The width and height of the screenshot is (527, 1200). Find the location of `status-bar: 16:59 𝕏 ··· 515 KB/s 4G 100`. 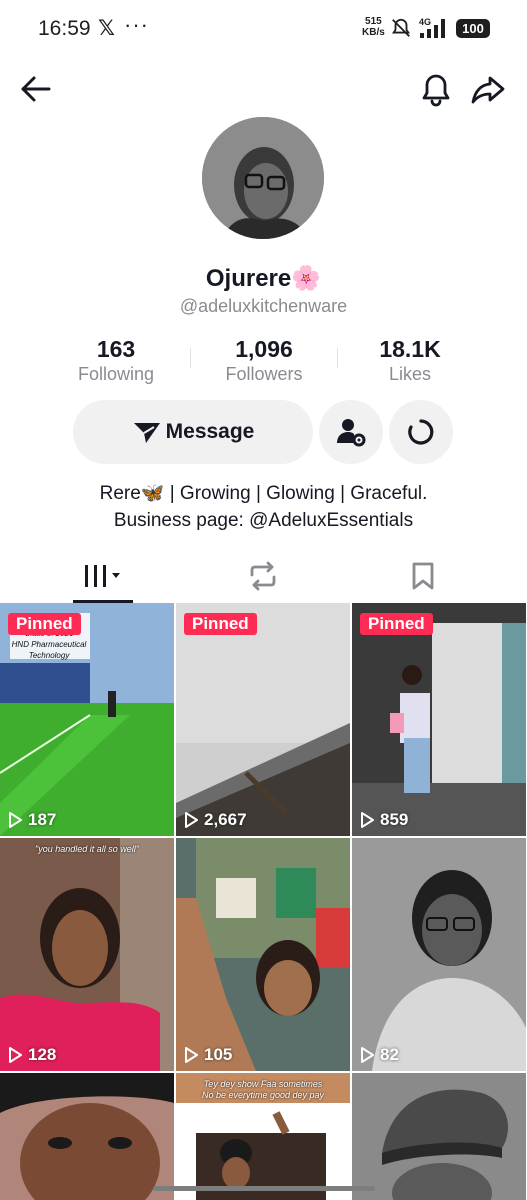

status-bar: 16:59 𝕏 ··· 515 KB/s 4G 100 is located at coordinates (263, 29).